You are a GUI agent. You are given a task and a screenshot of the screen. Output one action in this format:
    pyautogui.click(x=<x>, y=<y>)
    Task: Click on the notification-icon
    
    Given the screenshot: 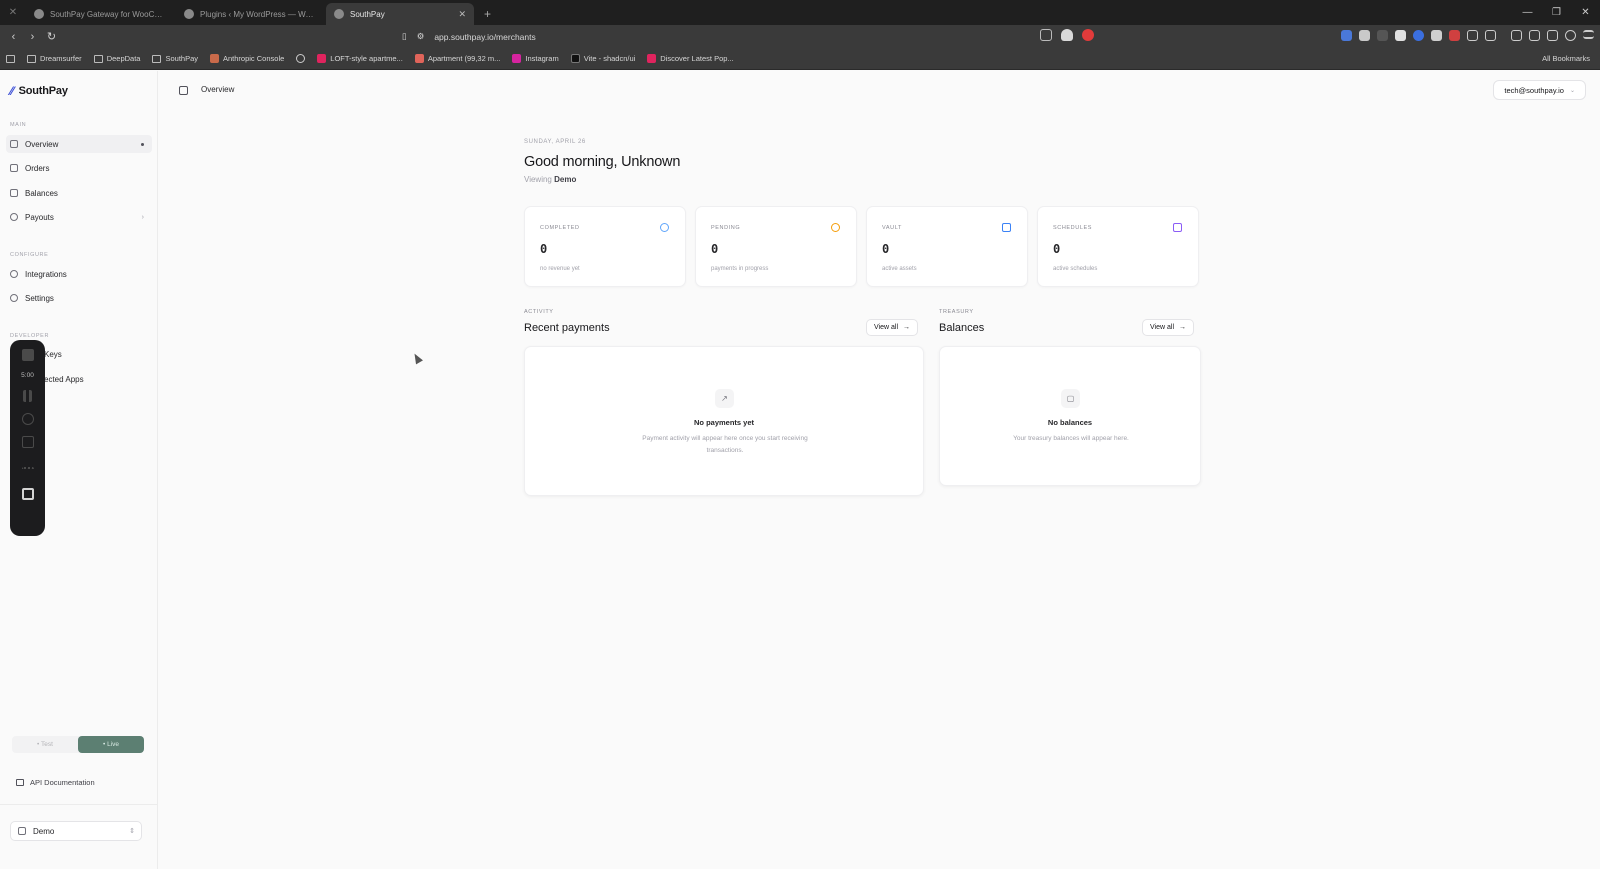 What is the action you would take?
    pyautogui.click(x=1088, y=35)
    